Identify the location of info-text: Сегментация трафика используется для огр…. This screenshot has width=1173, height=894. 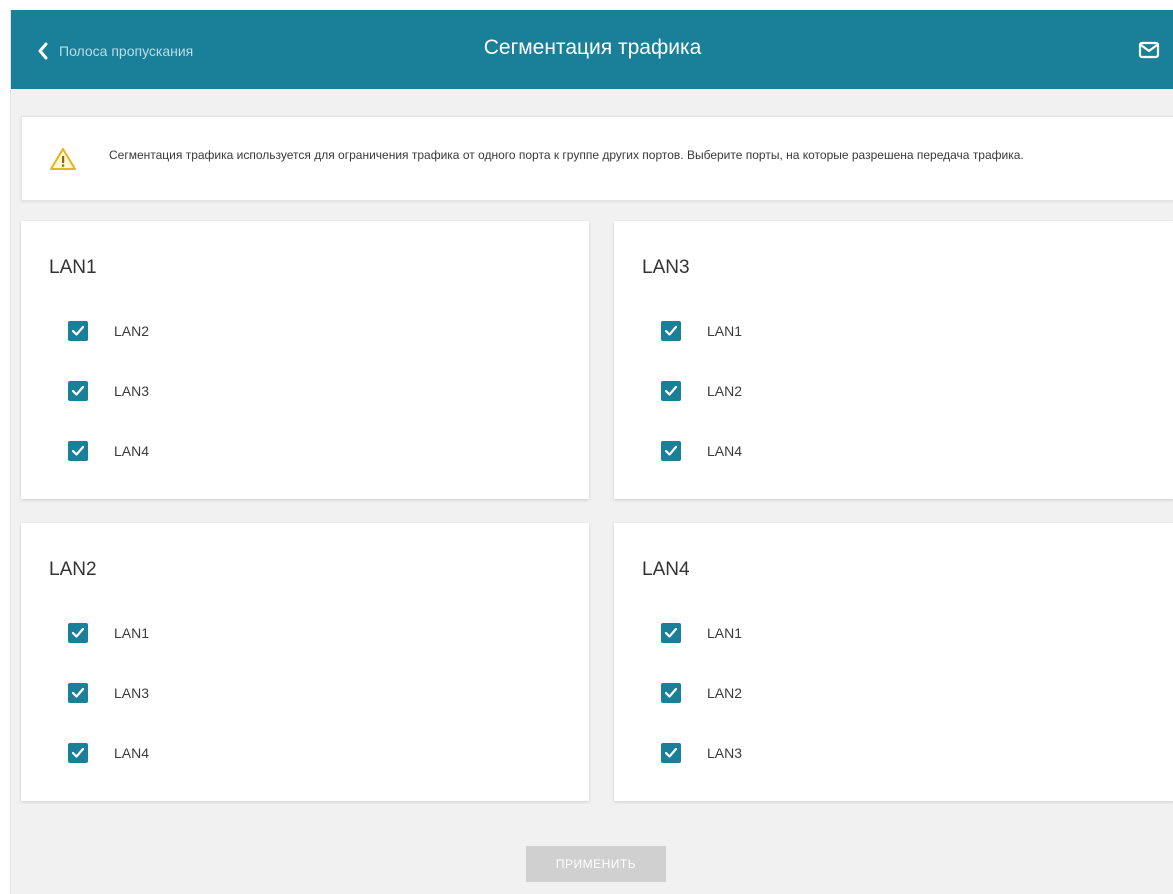
(566, 155).